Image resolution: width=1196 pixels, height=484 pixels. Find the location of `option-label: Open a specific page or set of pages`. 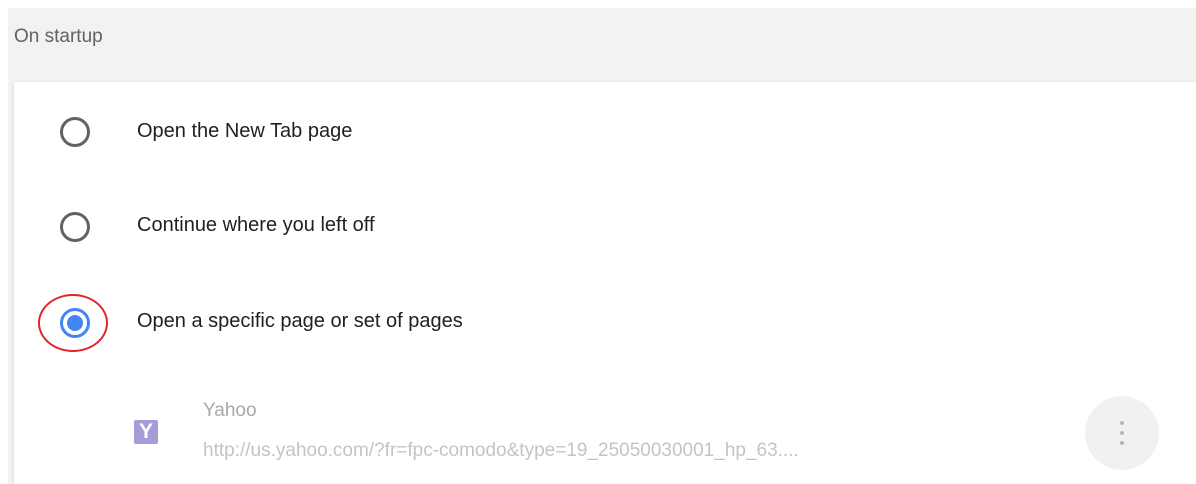

option-label: Open a specific page or set of pages is located at coordinates (300, 321).